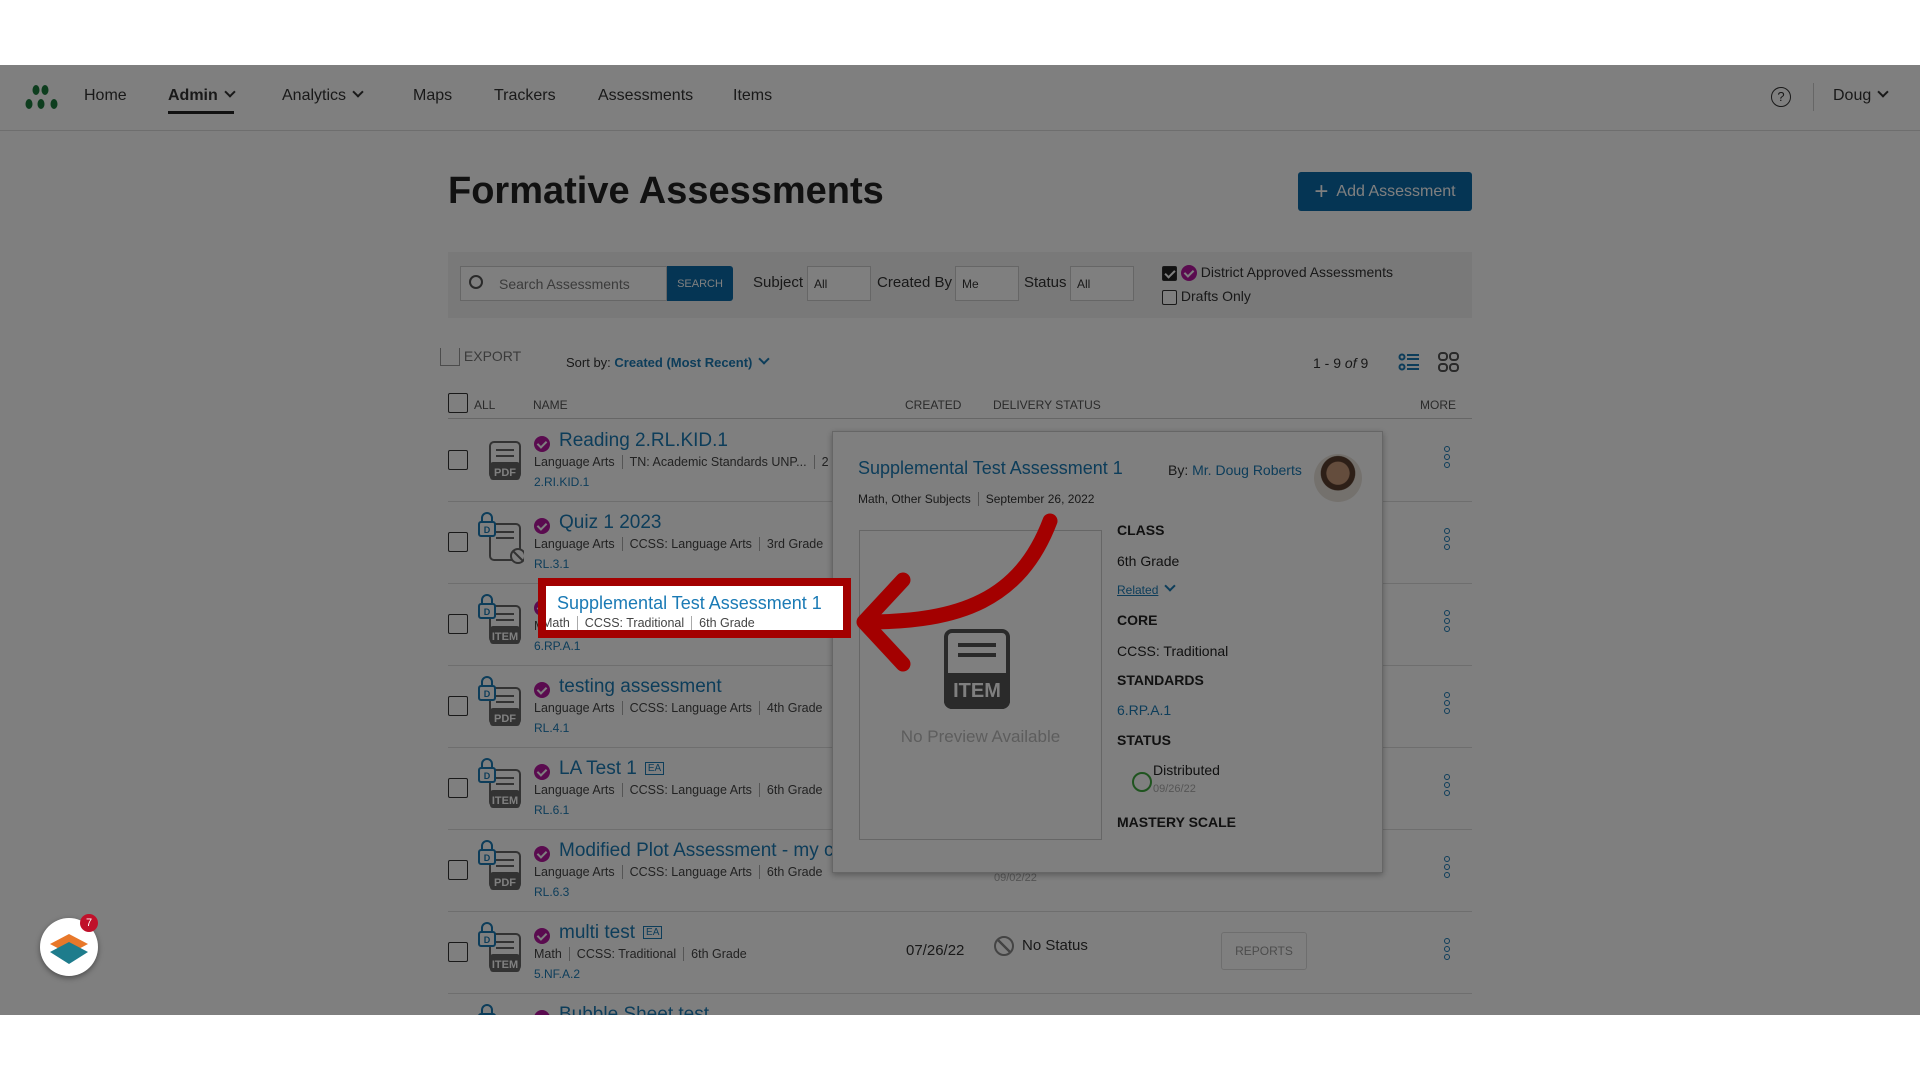 This screenshot has width=1920, height=1080. Describe the element at coordinates (89, 923) in the screenshot. I see `notification-badge: 7` at that location.